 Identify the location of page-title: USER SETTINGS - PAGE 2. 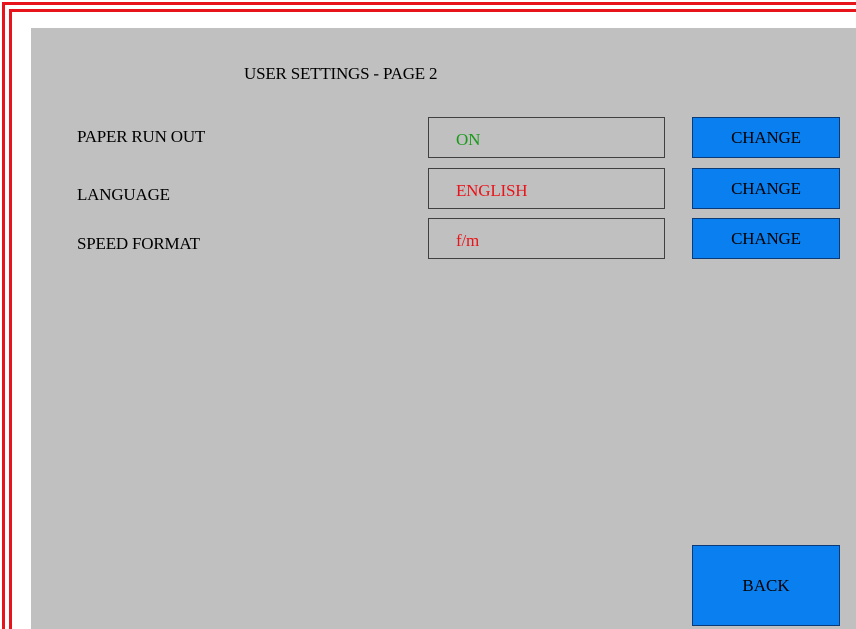
(341, 73).